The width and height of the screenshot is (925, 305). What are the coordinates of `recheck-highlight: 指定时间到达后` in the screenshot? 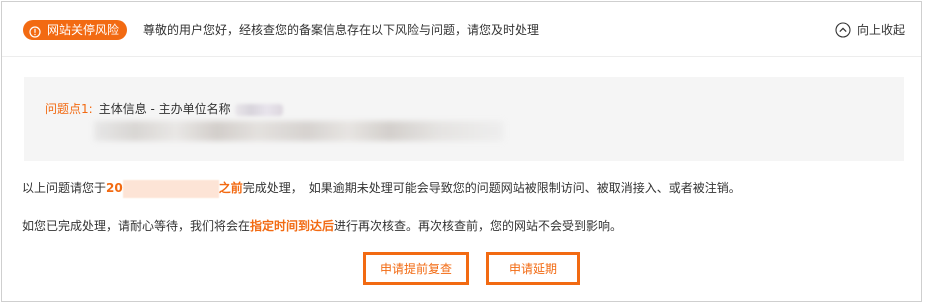 It's located at (292, 226).